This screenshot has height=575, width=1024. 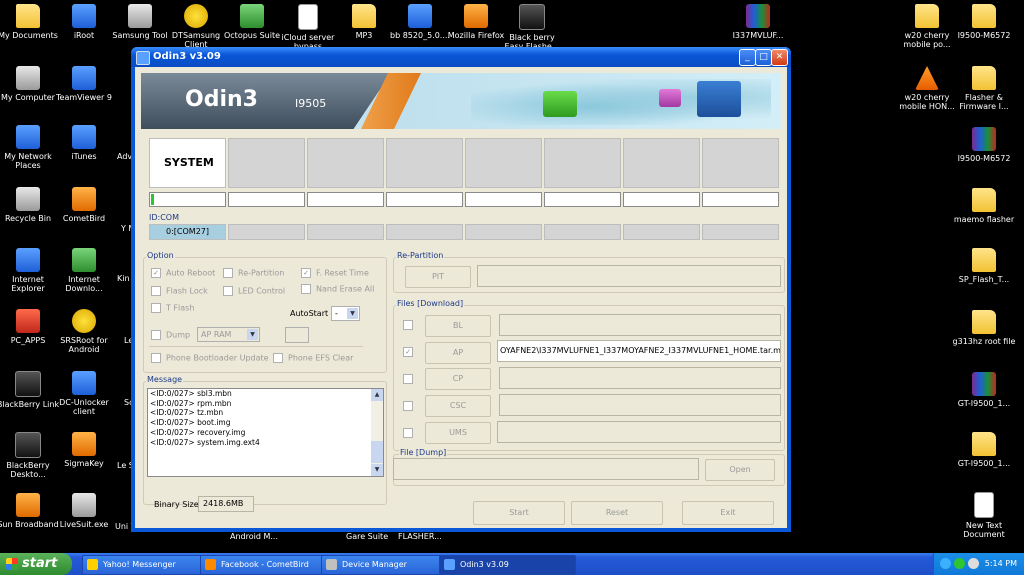 I want to click on desktop-icon-samsung-tool: Samsung Tool, so click(x=140, y=22).